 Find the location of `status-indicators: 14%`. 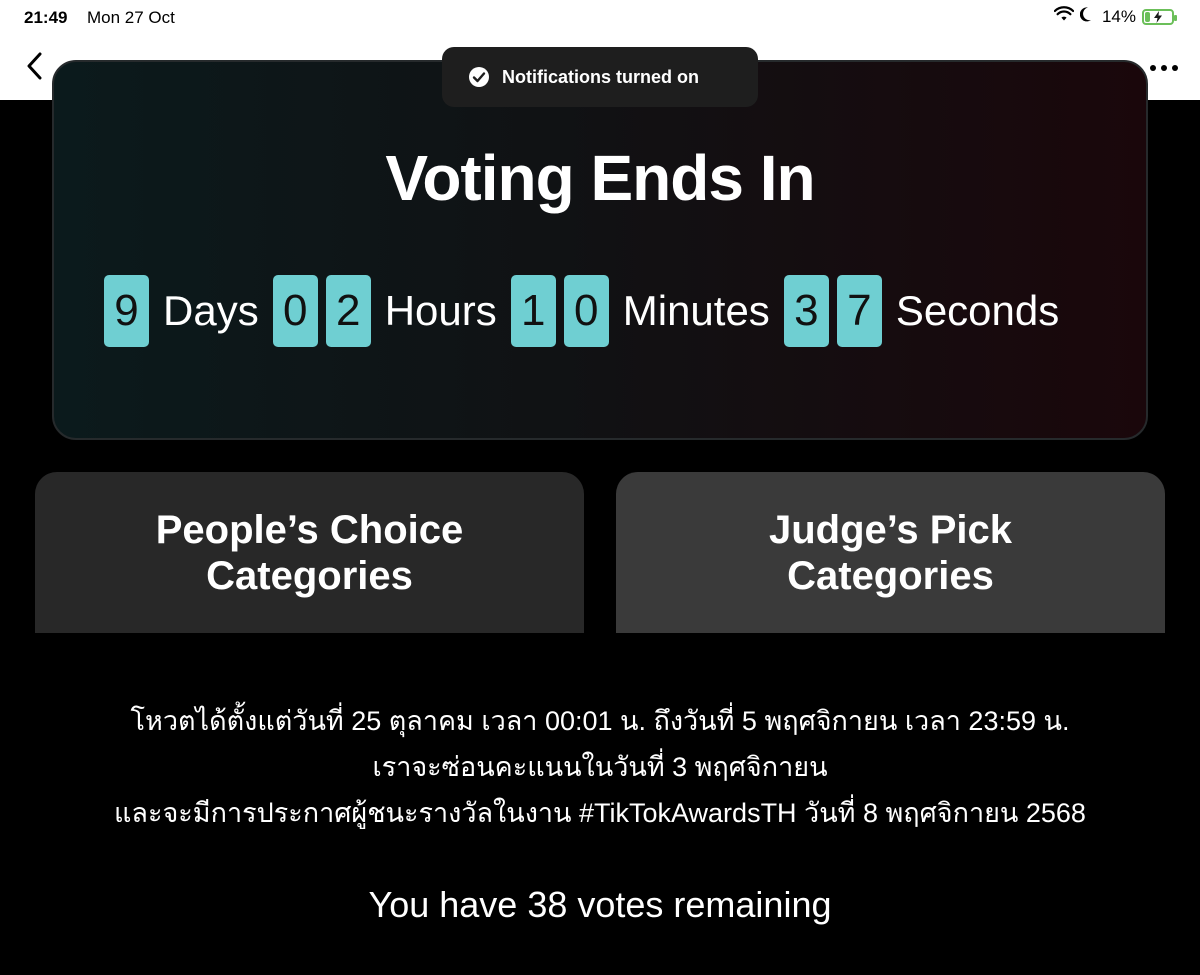

status-indicators: 14% is located at coordinates (1115, 16).